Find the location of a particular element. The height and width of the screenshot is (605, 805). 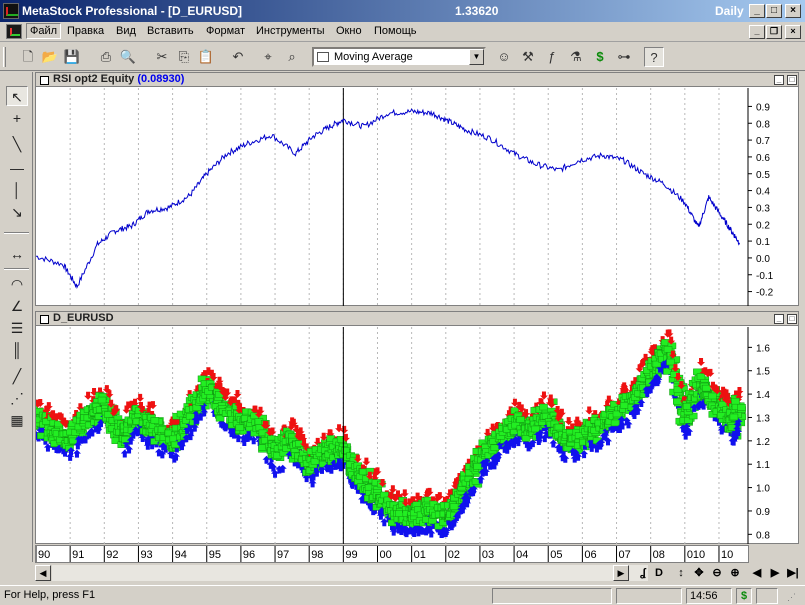

menu-edit: Правка is located at coordinates (85, 31).